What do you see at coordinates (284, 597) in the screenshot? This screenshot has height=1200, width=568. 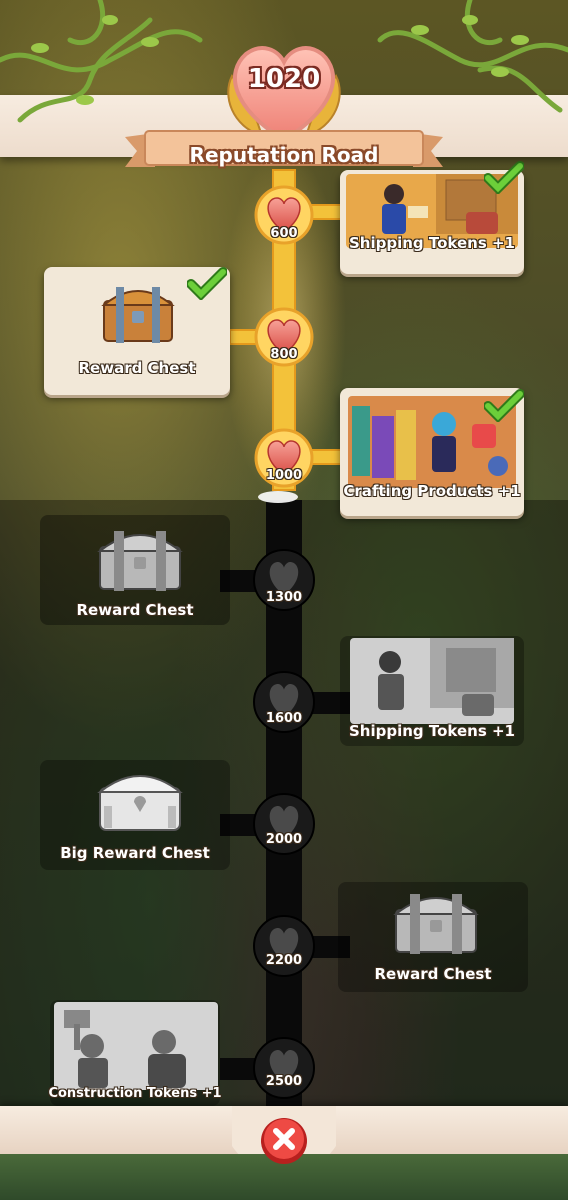 I see `milestone-label: 1300` at bounding box center [284, 597].